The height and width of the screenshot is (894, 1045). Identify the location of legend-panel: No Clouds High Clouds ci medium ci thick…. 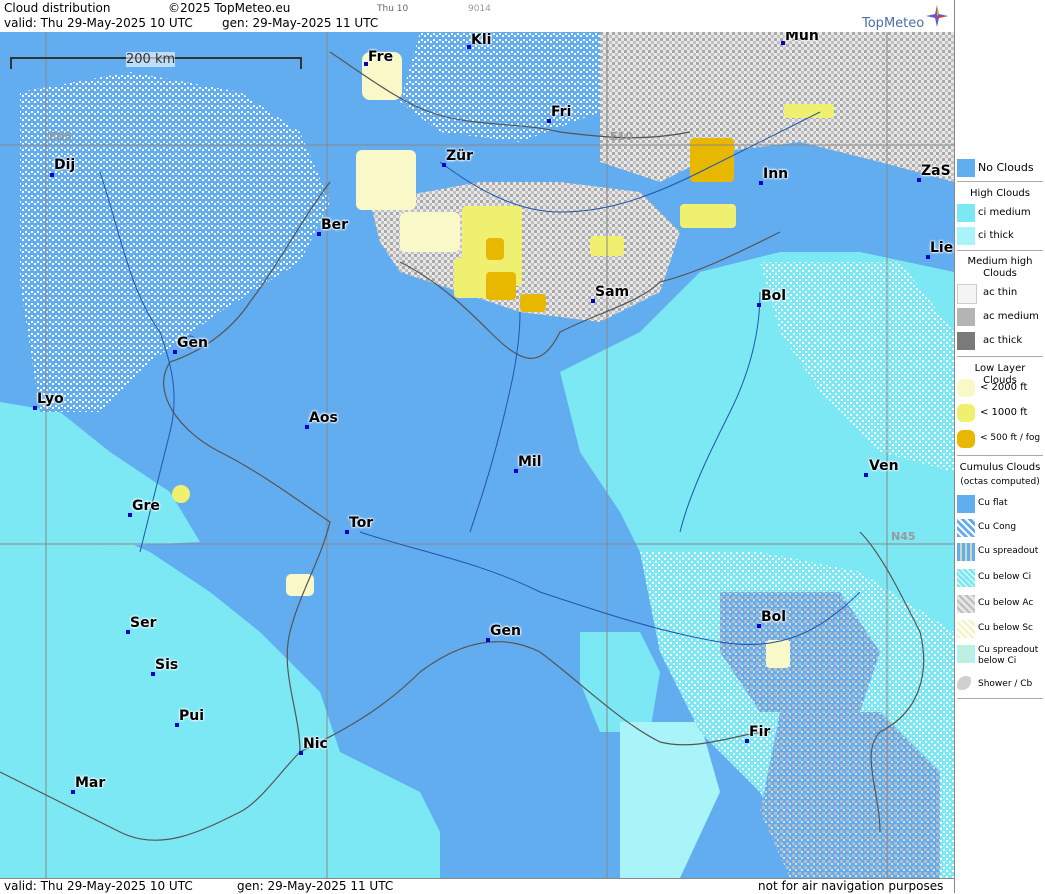
(999, 446).